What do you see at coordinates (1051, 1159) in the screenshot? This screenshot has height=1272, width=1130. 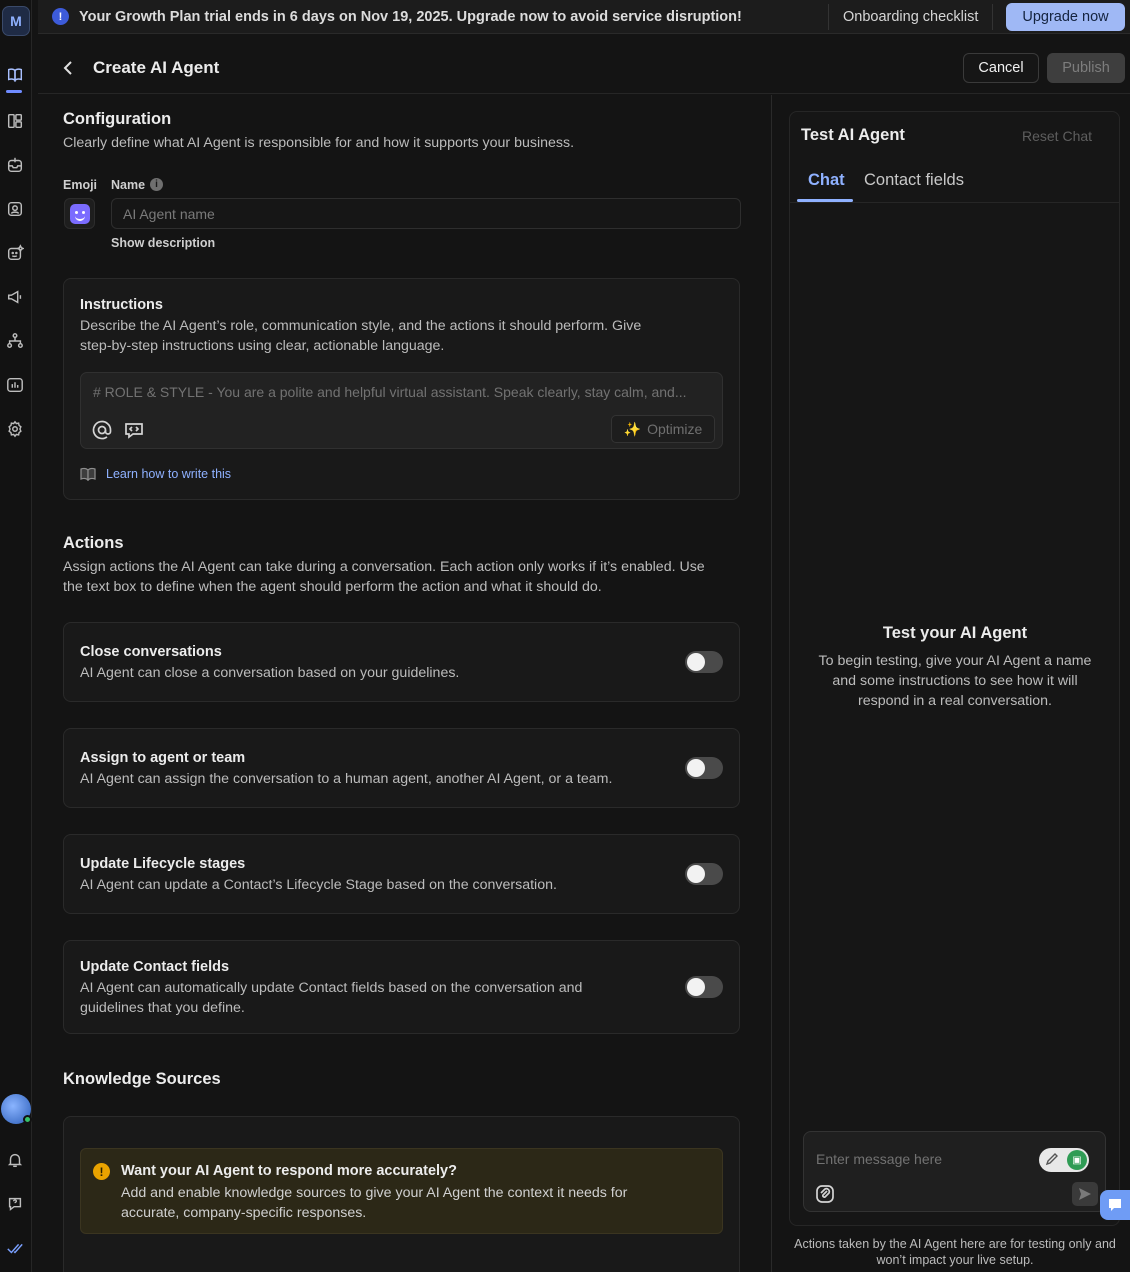 I see `pencil-icon` at bounding box center [1051, 1159].